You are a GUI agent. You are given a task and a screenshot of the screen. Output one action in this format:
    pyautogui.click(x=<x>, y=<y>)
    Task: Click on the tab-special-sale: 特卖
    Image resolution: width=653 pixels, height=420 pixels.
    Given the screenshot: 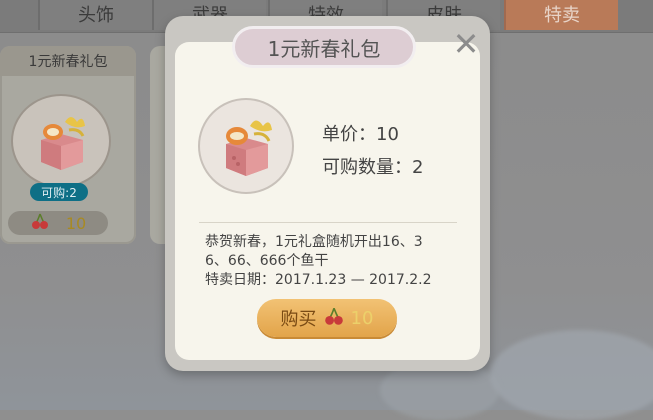 What is the action you would take?
    pyautogui.click(x=561, y=15)
    